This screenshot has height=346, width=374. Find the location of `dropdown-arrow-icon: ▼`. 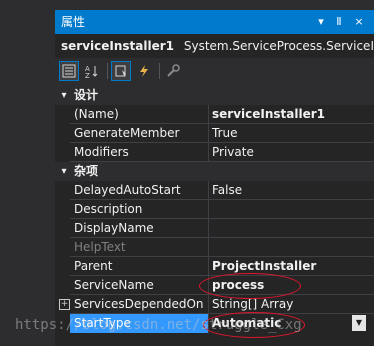

dropdown-arrow-icon: ▼ is located at coordinates (359, 323).